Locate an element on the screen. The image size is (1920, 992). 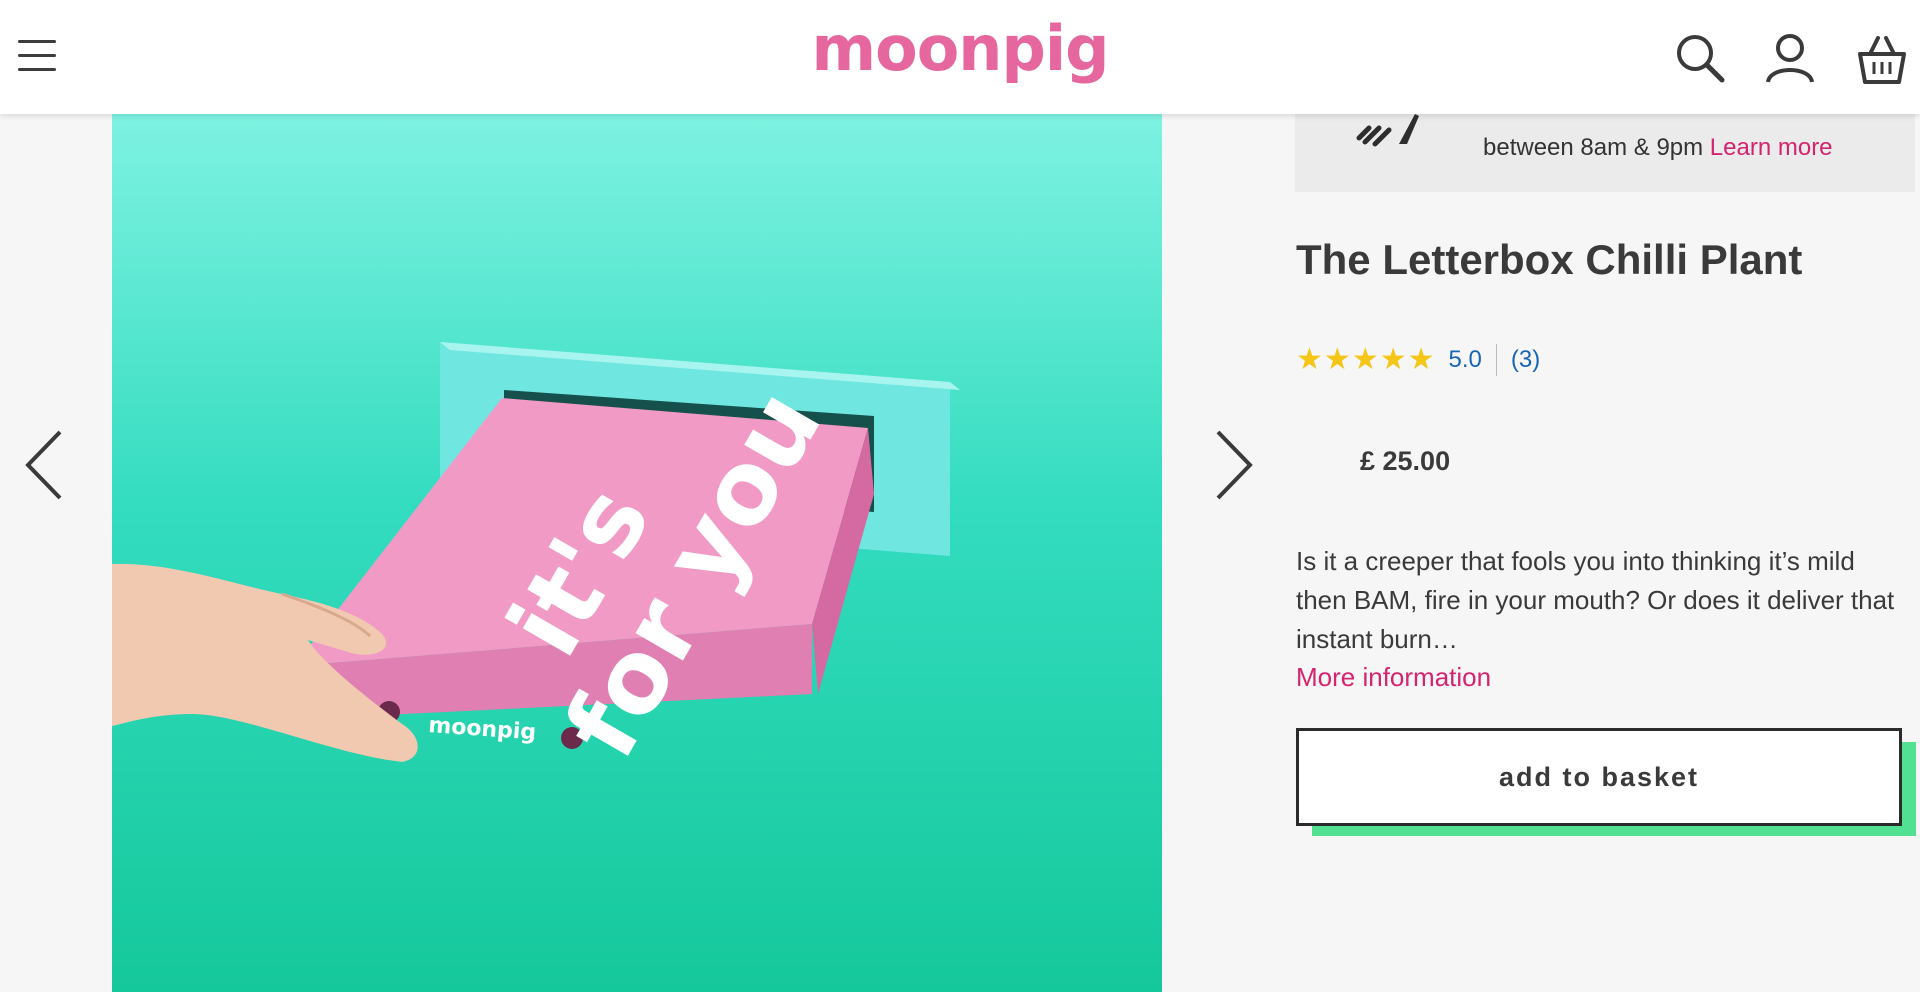
logo: moonpig is located at coordinates (960, 48).